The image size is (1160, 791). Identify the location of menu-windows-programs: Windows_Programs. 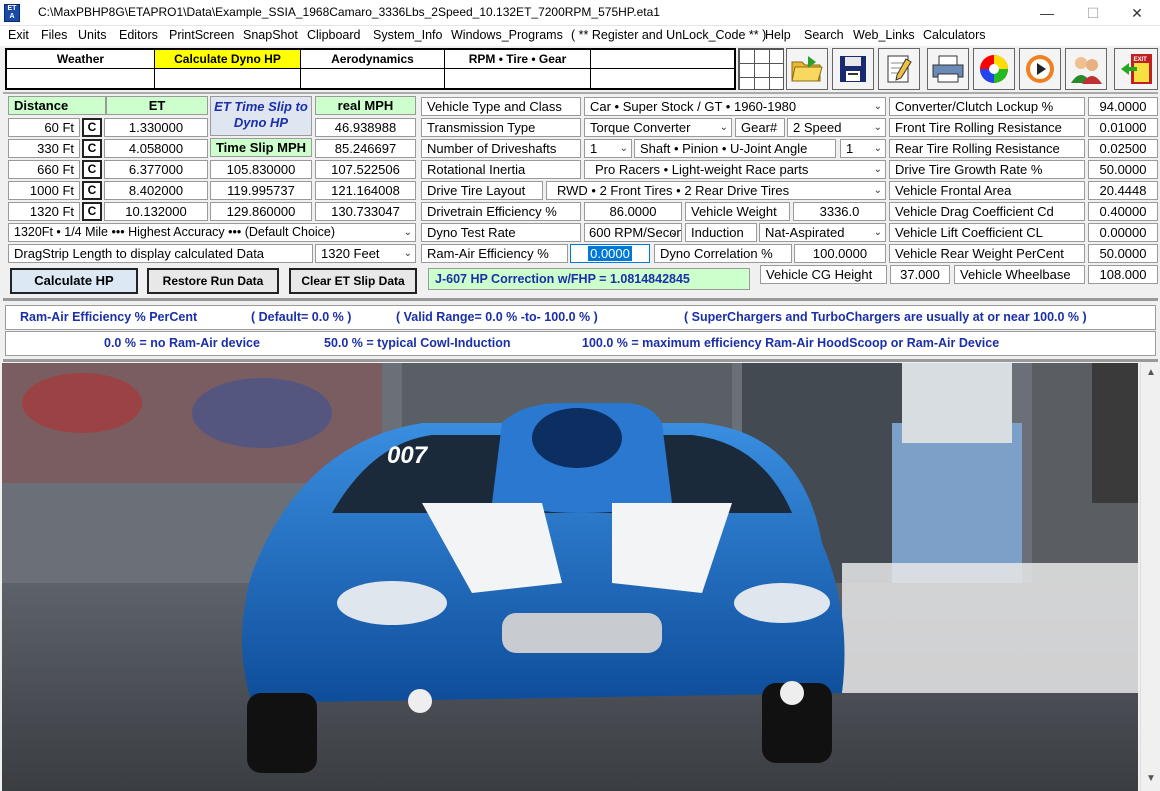
(507, 35).